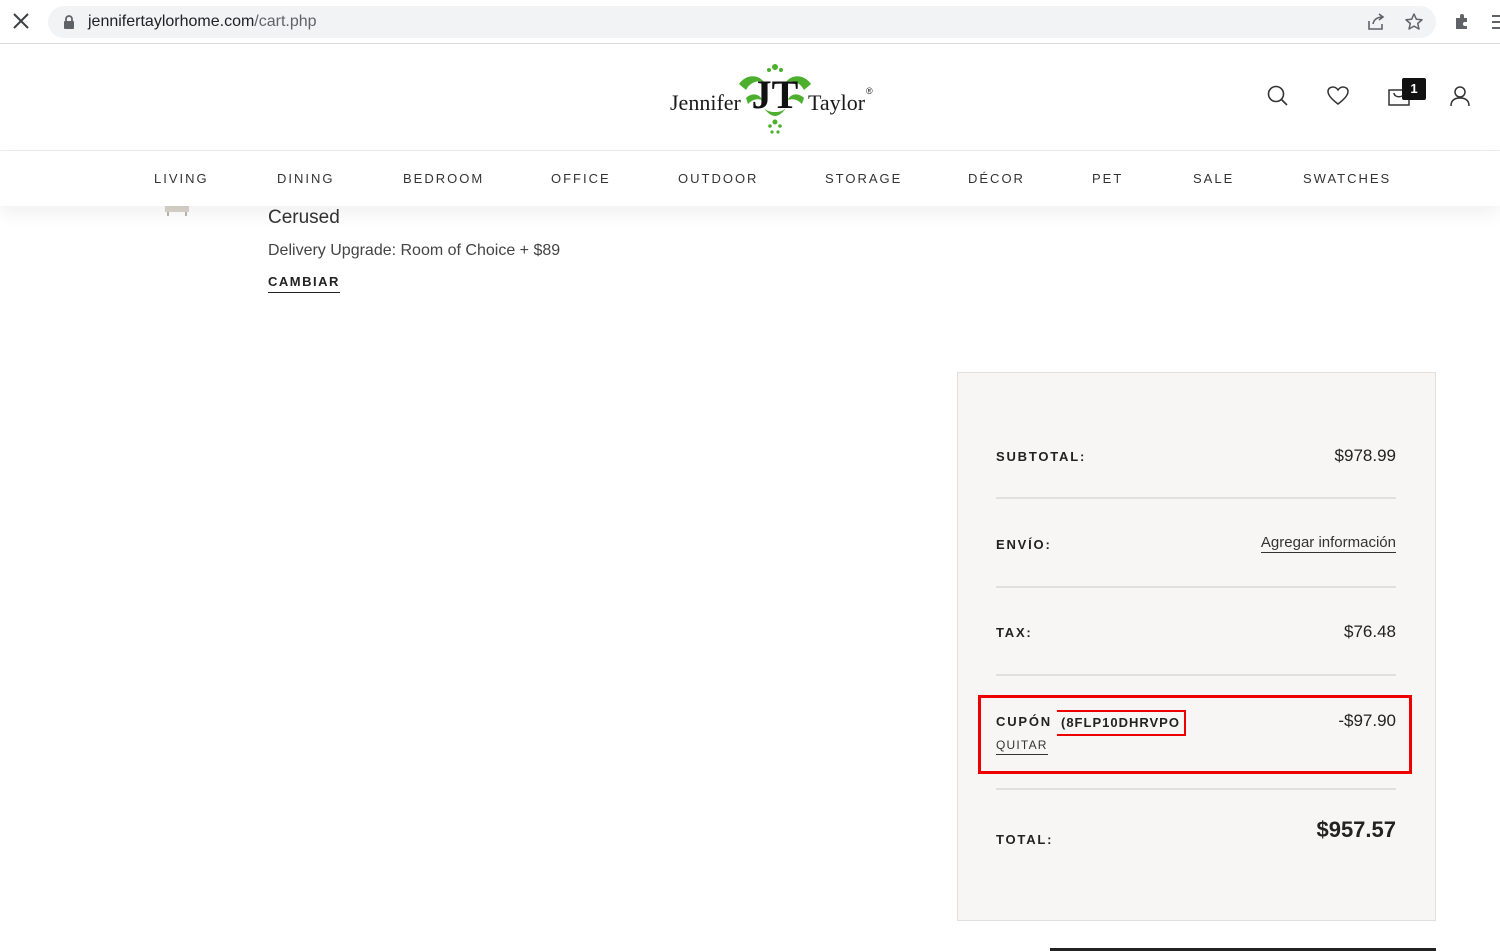 The width and height of the screenshot is (1500, 951). What do you see at coordinates (1024, 544) in the screenshot?
I see `shipping-label: ENVÍO:` at bounding box center [1024, 544].